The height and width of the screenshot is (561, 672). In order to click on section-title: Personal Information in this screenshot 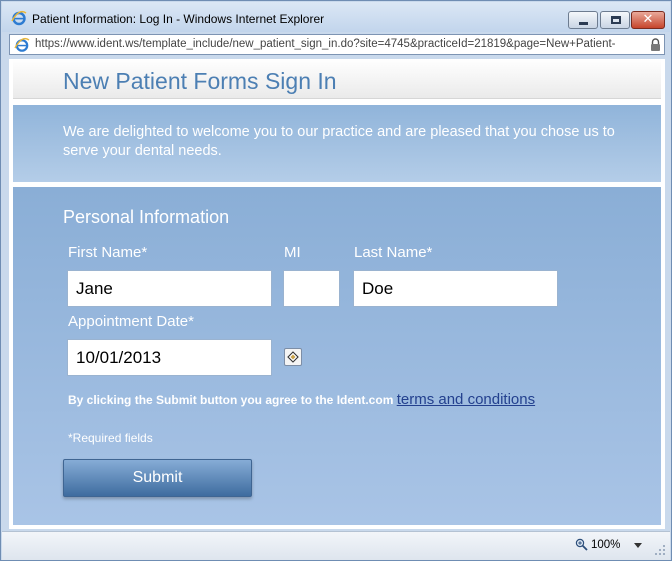, I will do `click(146, 217)`.